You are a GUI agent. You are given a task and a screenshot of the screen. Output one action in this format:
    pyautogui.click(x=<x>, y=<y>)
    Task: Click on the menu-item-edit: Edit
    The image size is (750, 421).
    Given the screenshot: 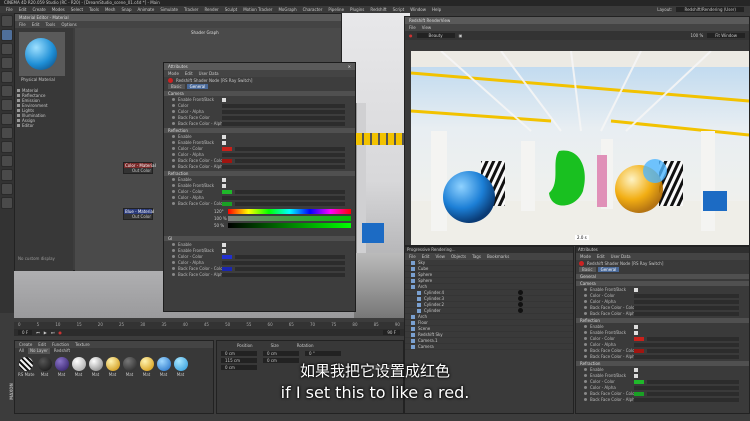 What is the action you would take?
    pyautogui.click(x=23, y=9)
    